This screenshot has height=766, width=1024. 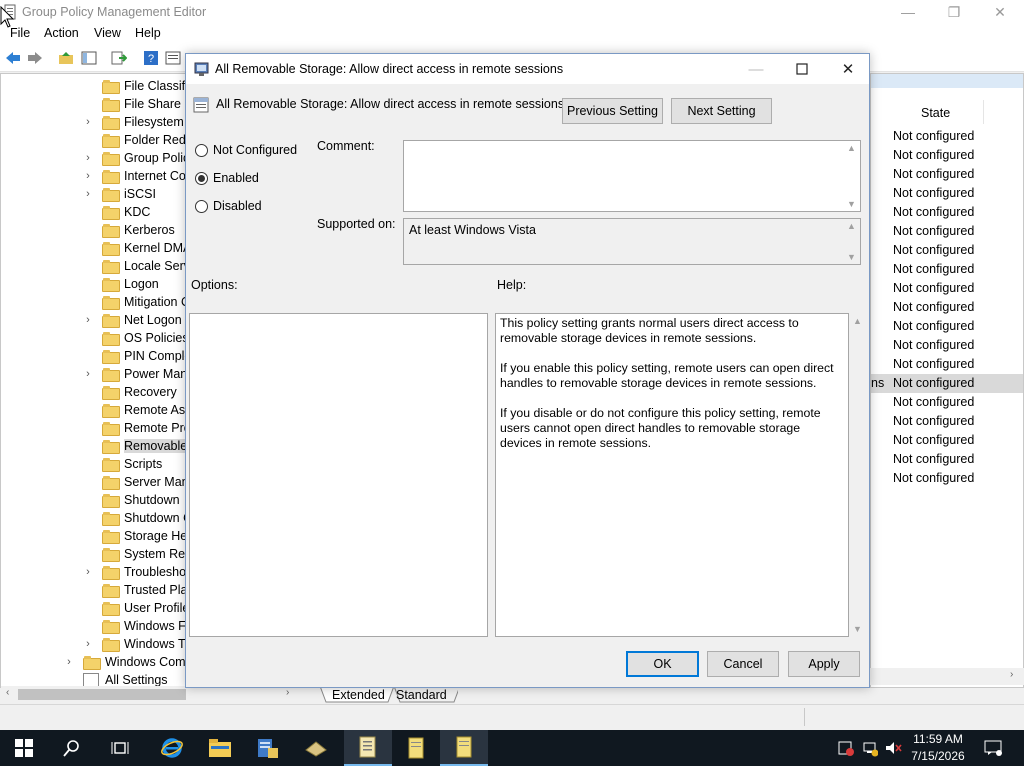 I want to click on tree-item: › Power Mana, so click(x=138, y=374).